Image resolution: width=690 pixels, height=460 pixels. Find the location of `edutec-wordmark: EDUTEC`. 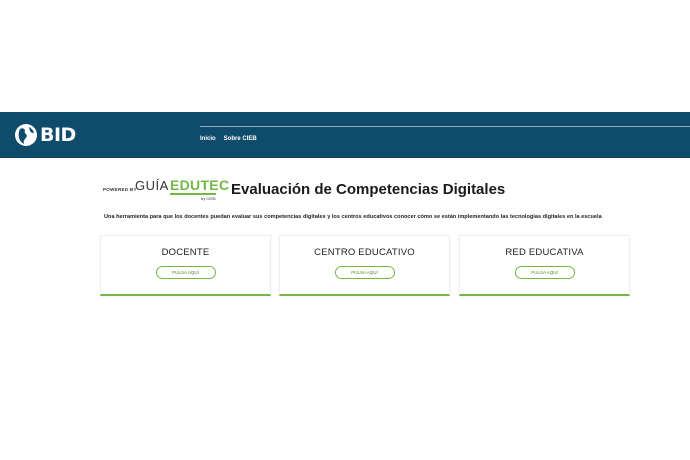

edutec-wordmark: EDUTEC is located at coordinates (200, 185).